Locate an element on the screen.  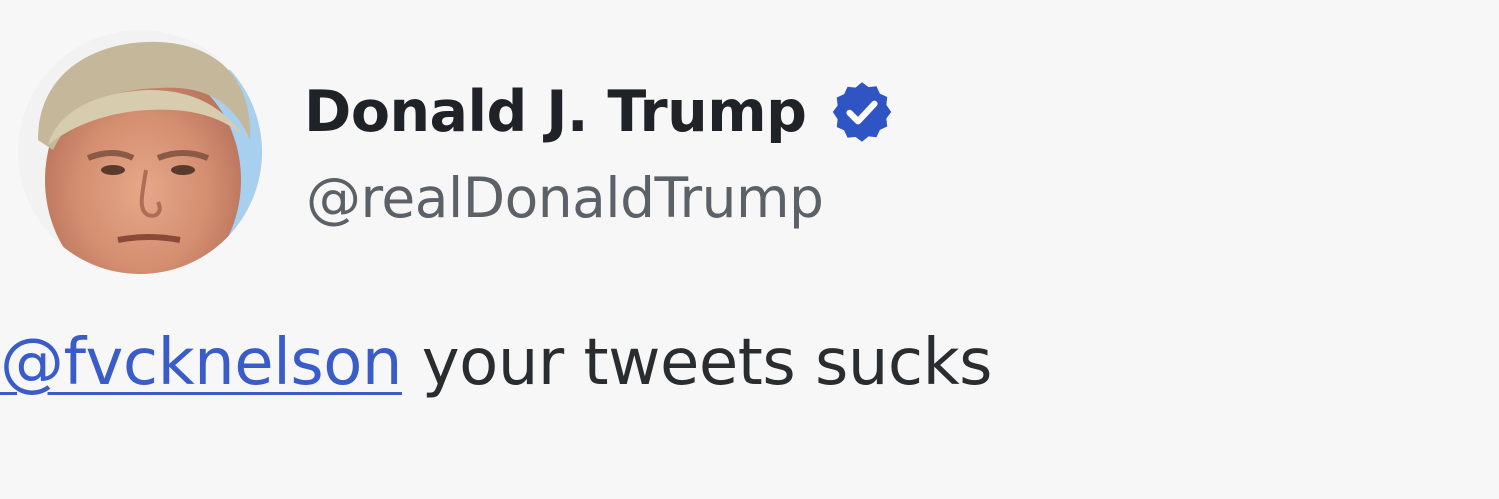
mention-link: @fvcknelson is located at coordinates (201, 363).